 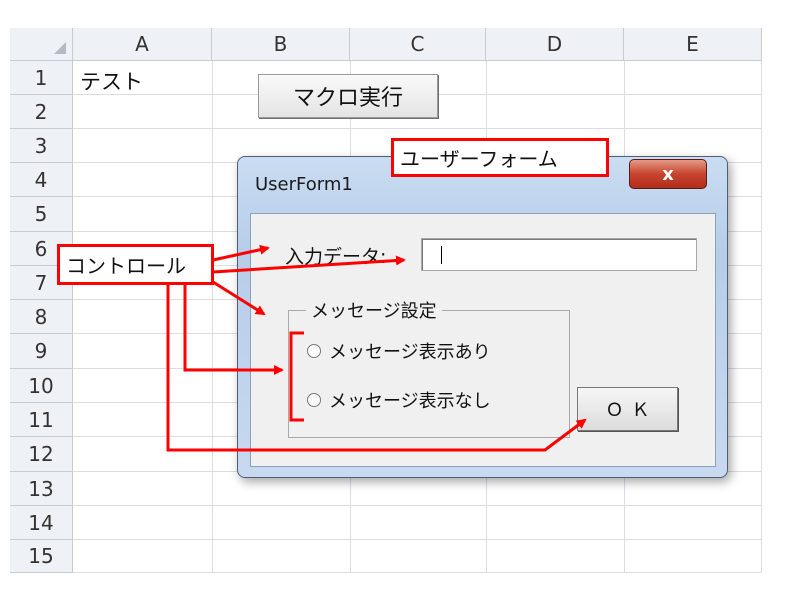 I want to click on row-header-8: 8, so click(x=41, y=317).